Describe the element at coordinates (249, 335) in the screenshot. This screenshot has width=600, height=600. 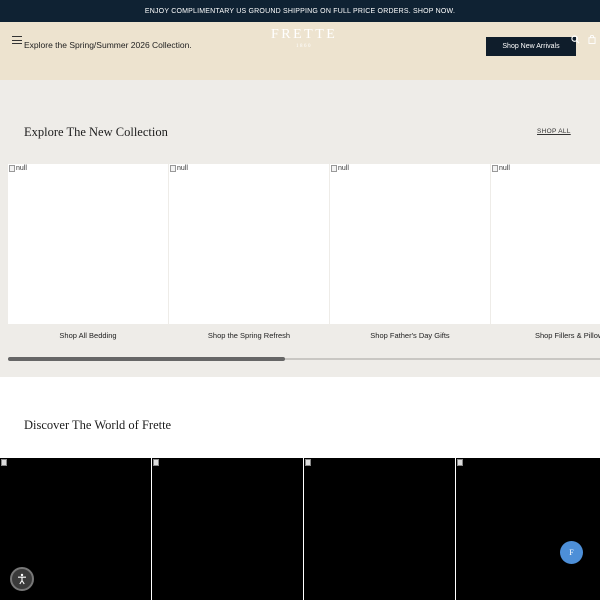
I see `card-caption: Shop the Spring Refresh` at that location.